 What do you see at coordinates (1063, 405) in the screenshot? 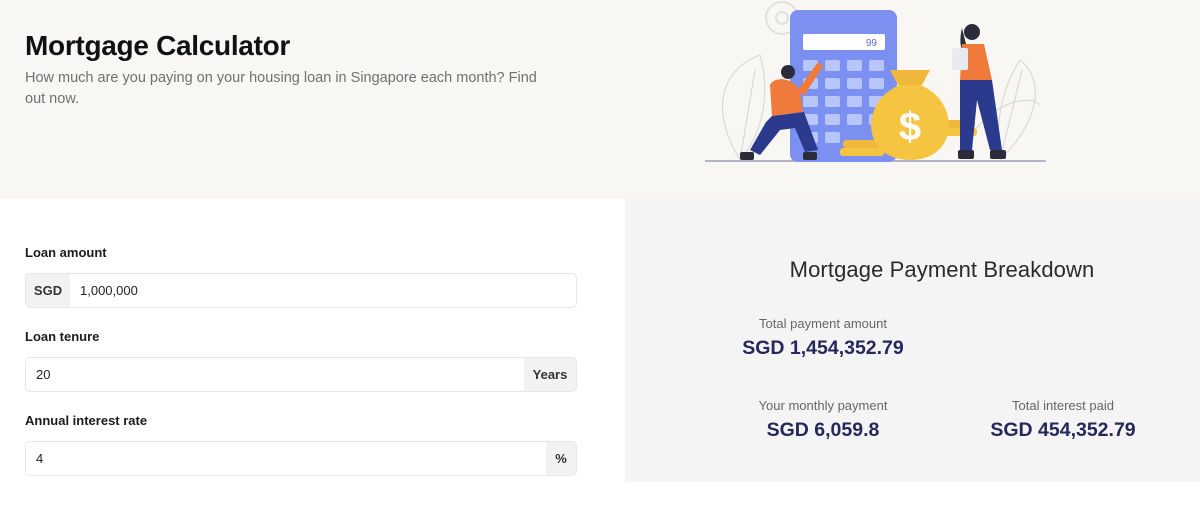
I see `total-interest-label: Total interest paid` at bounding box center [1063, 405].